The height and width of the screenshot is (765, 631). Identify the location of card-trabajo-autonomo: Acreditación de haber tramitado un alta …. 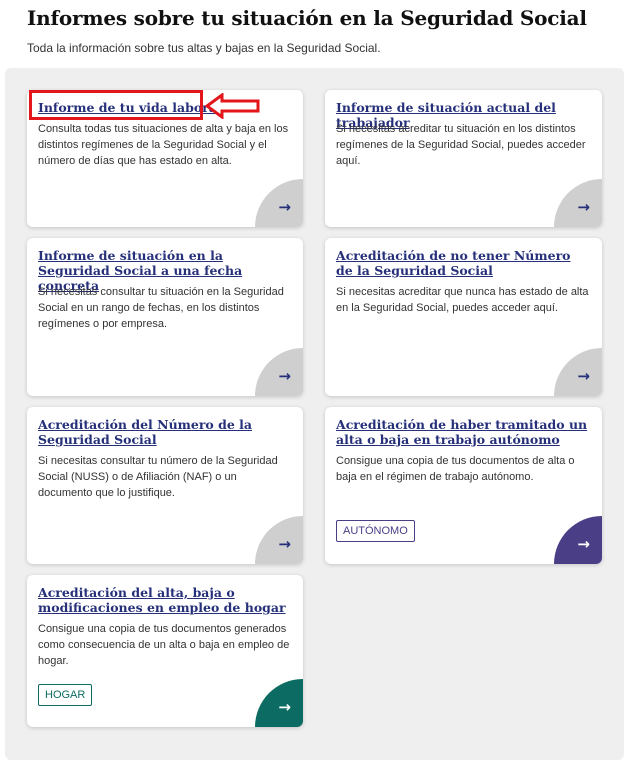
(463, 485).